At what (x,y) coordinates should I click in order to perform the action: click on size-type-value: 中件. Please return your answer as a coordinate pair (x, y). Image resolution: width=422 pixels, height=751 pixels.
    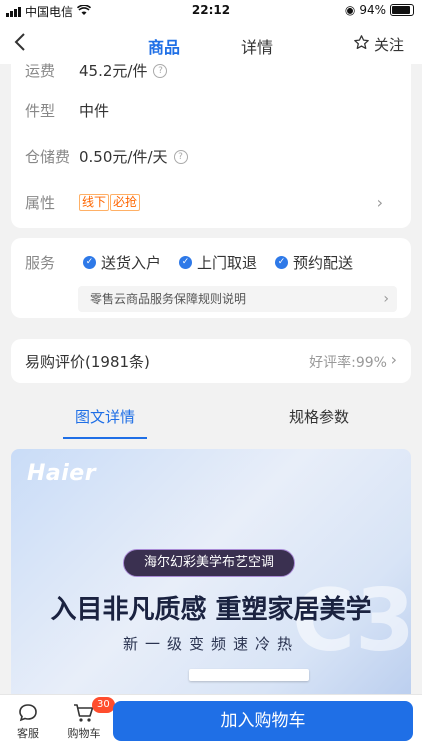
    Looking at the image, I should click on (94, 111).